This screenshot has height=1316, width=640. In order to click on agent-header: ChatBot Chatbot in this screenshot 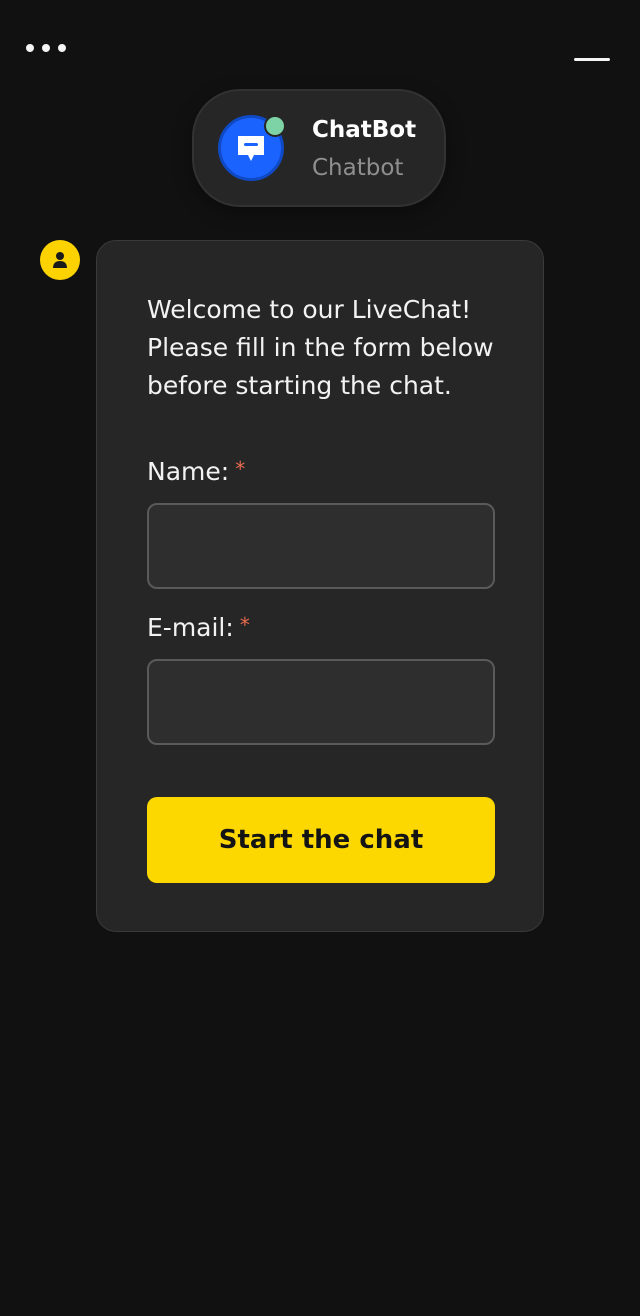, I will do `click(319, 148)`.